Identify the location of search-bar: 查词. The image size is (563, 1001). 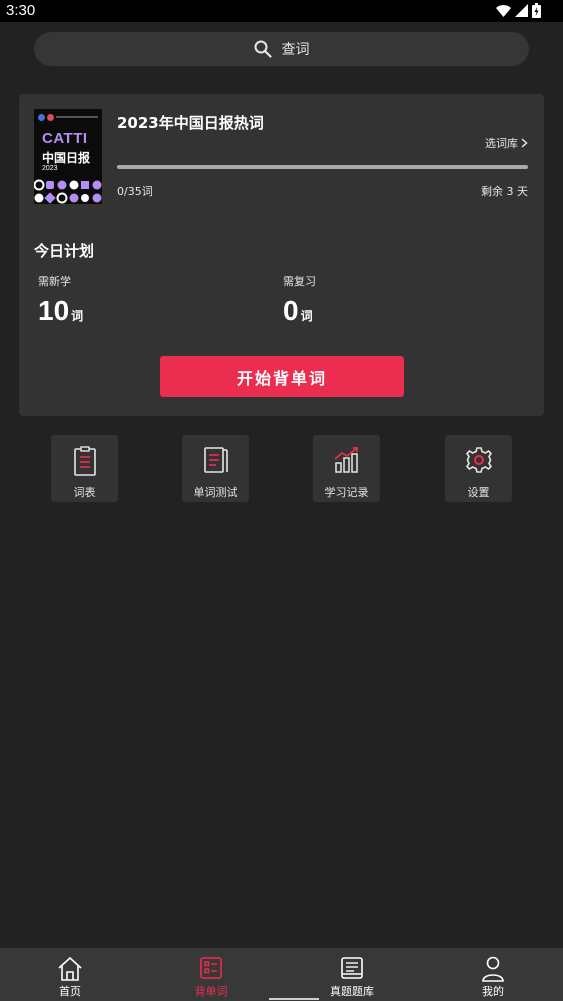
(281, 49).